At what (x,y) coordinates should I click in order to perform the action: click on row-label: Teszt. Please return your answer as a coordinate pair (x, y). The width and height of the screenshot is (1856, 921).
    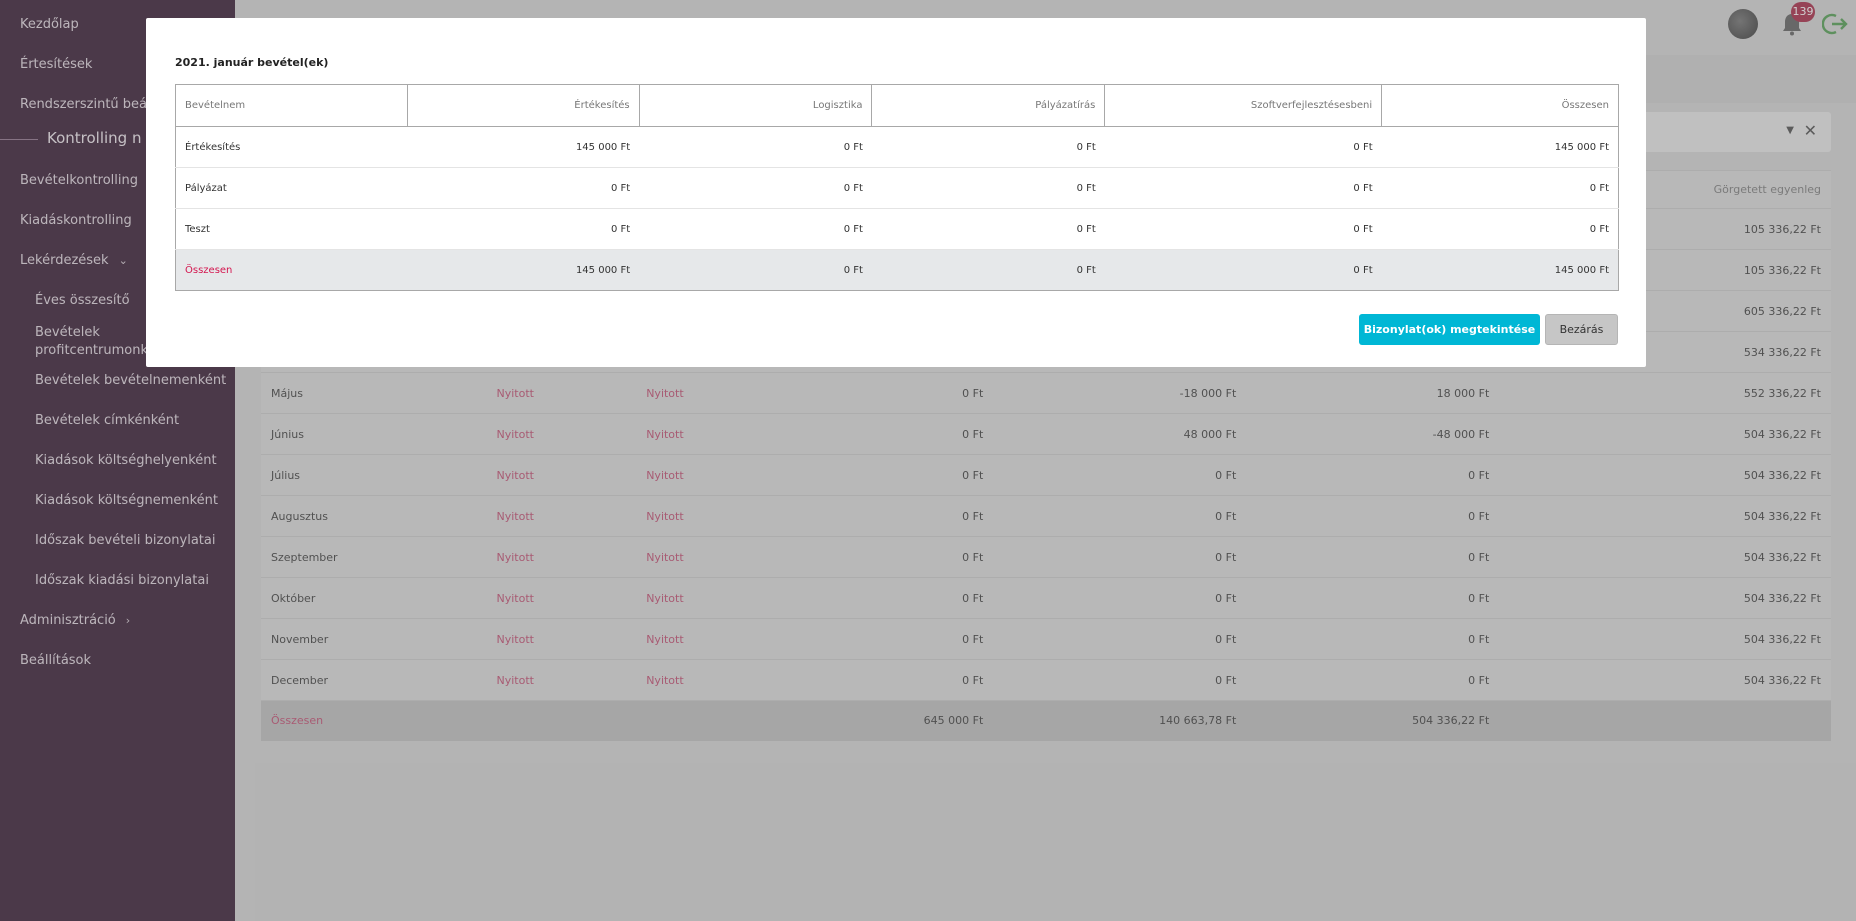
    Looking at the image, I should click on (291, 229).